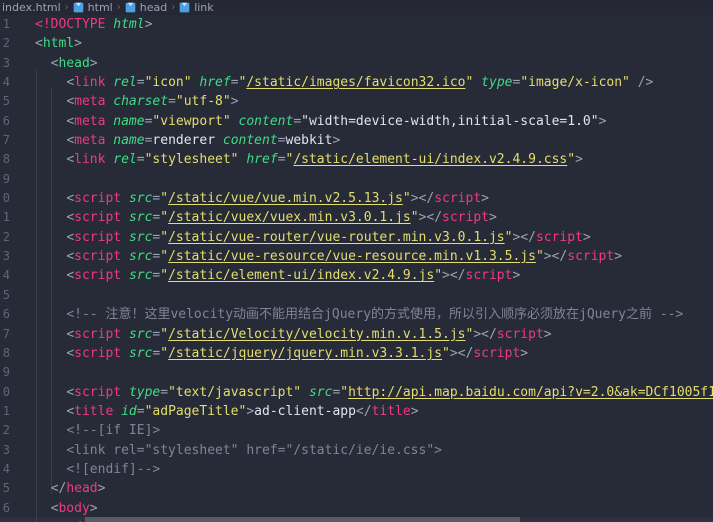 This screenshot has height=522, width=713. Describe the element at coordinates (204, 7) in the screenshot. I see `breadcrumb-item-label: link` at that location.